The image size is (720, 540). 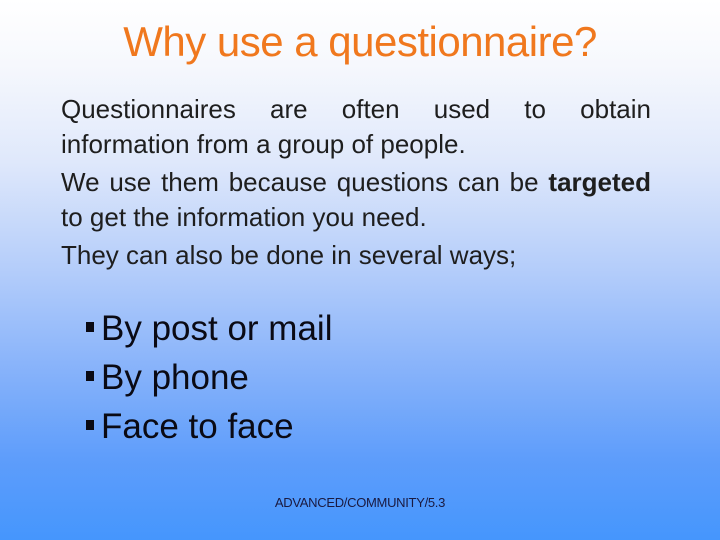 I want to click on ways-list: By post or mail By phone Face to face, so click(x=209, y=377).